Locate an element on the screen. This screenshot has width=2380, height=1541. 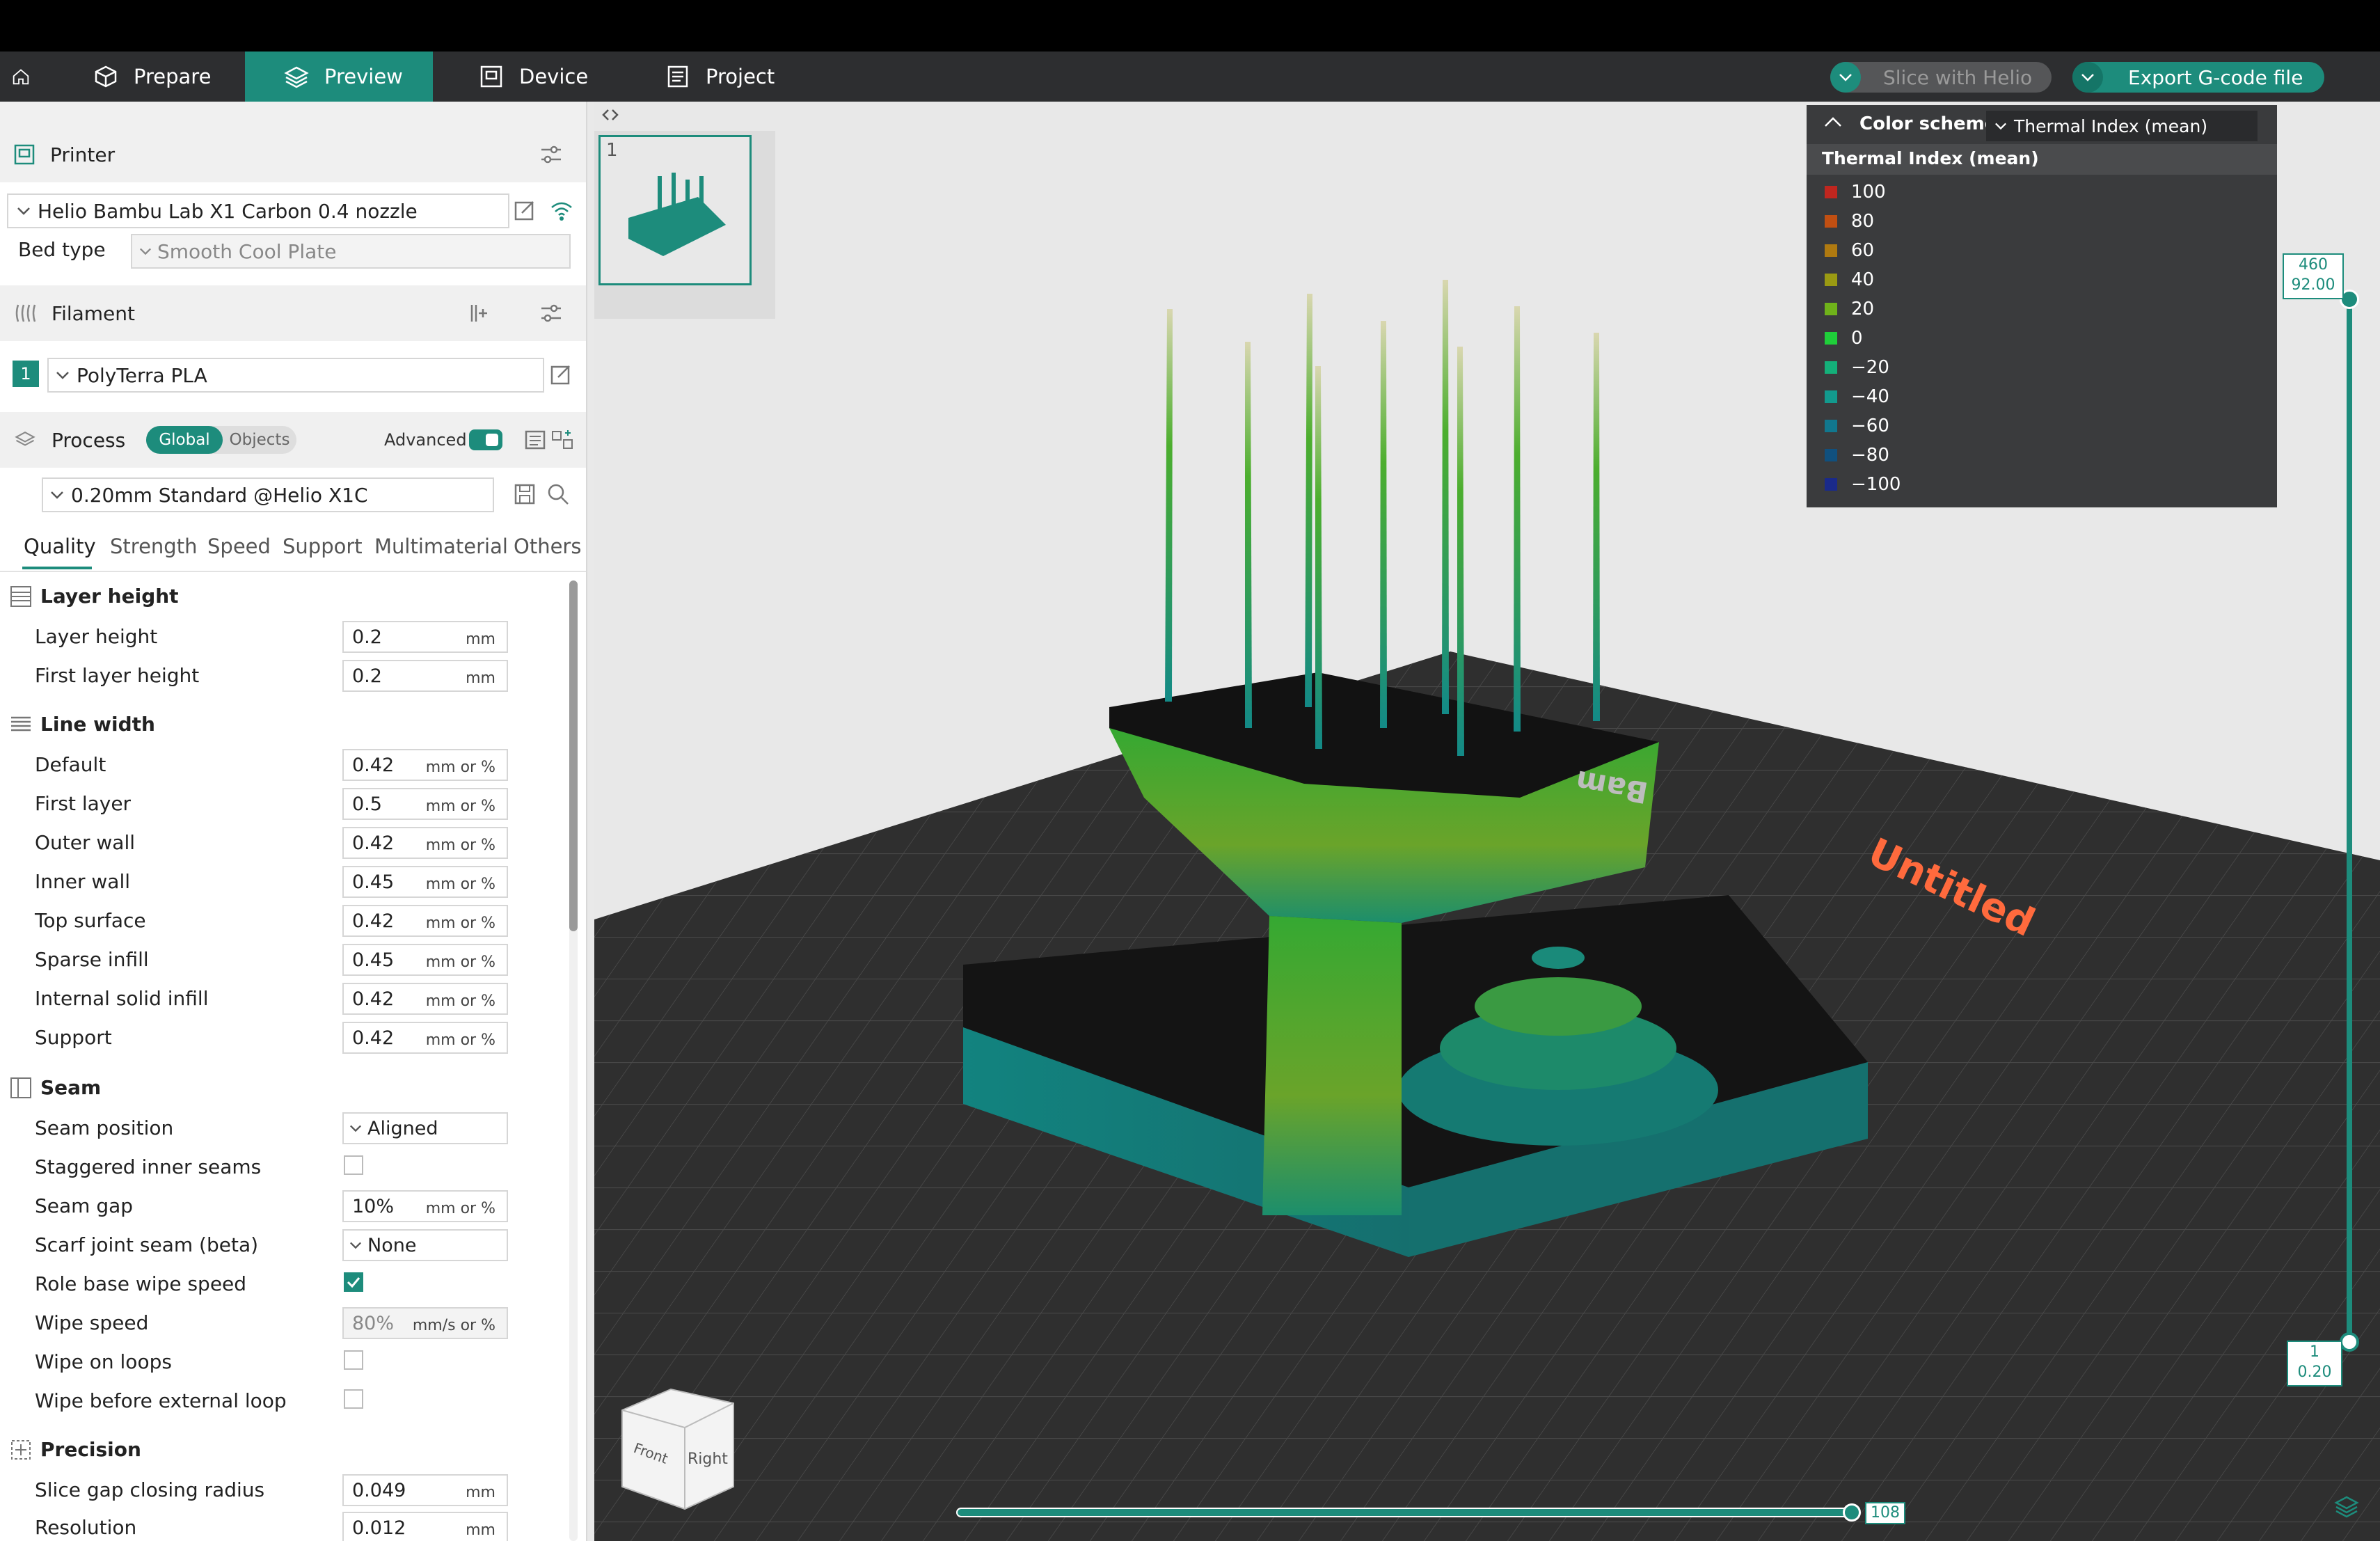
tab-prepare: Prepare is located at coordinates (169, 77).